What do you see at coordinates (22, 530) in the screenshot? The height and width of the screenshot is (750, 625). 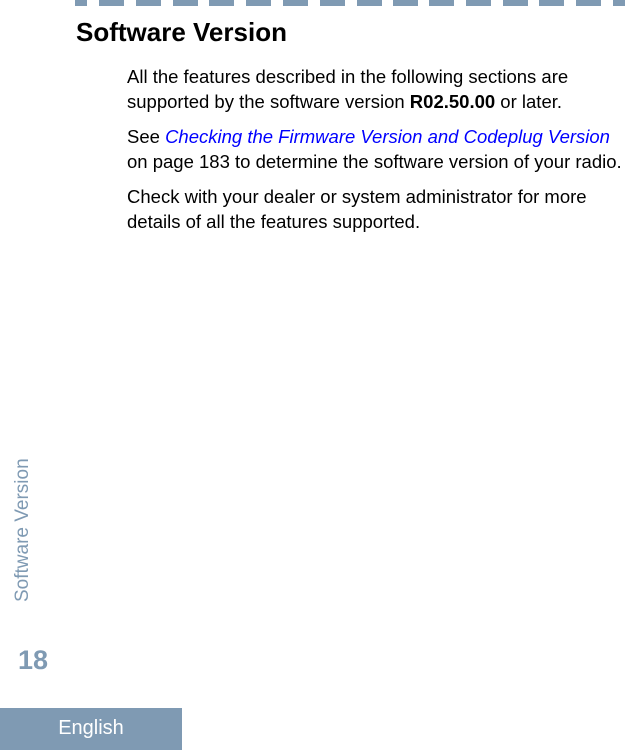 I see `side-running-title: Software Version` at bounding box center [22, 530].